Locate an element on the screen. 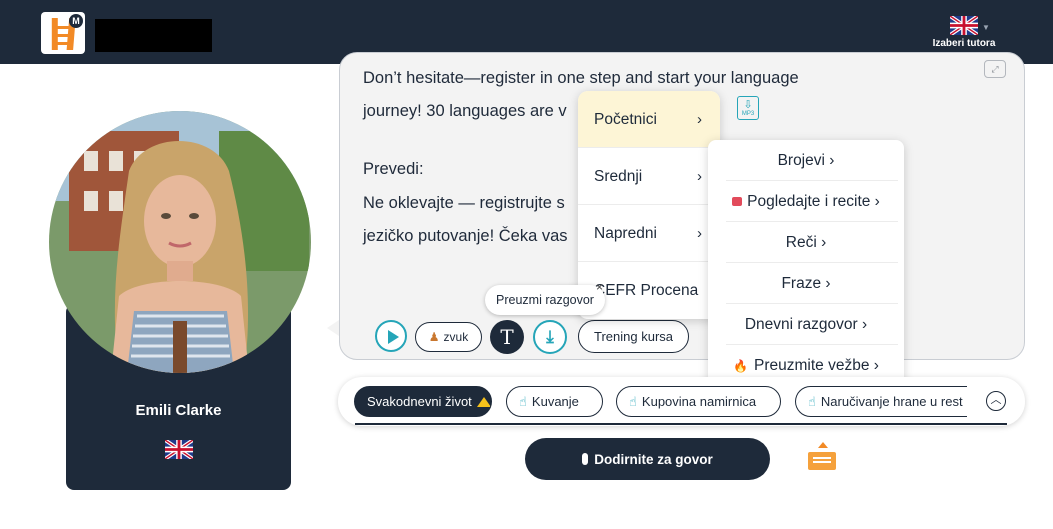 The width and height of the screenshot is (1053, 529). topic-underline is located at coordinates (681, 424).